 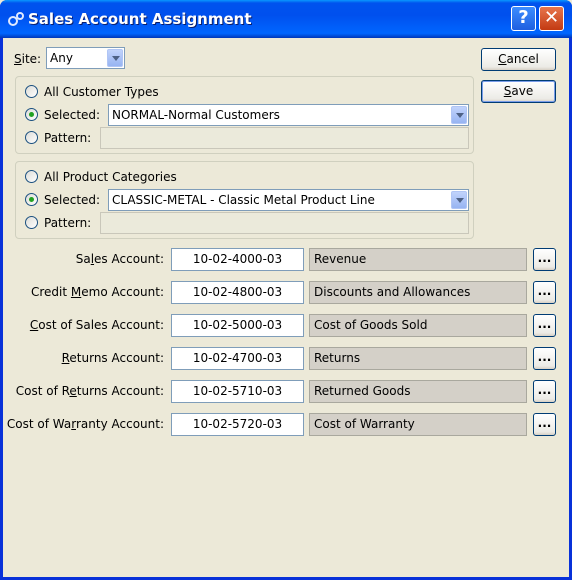 I want to click on site-select: Any, so click(x=85, y=58).